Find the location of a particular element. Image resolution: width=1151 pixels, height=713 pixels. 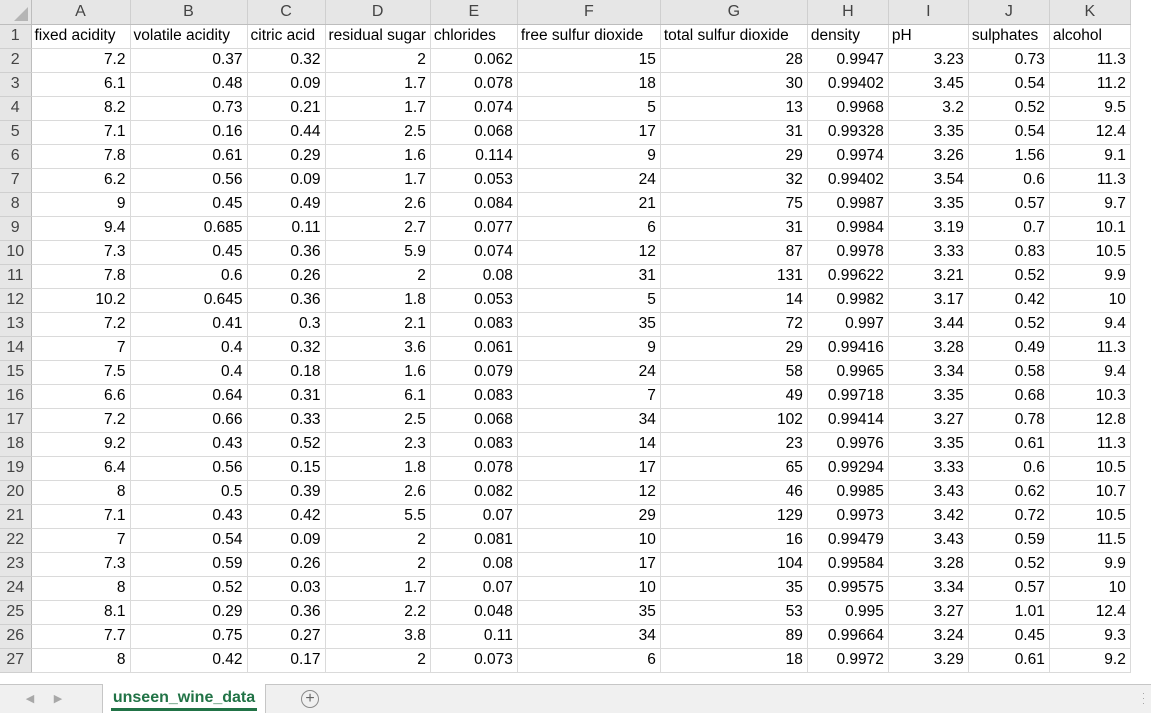

data-cell: 0.29 is located at coordinates (189, 612).